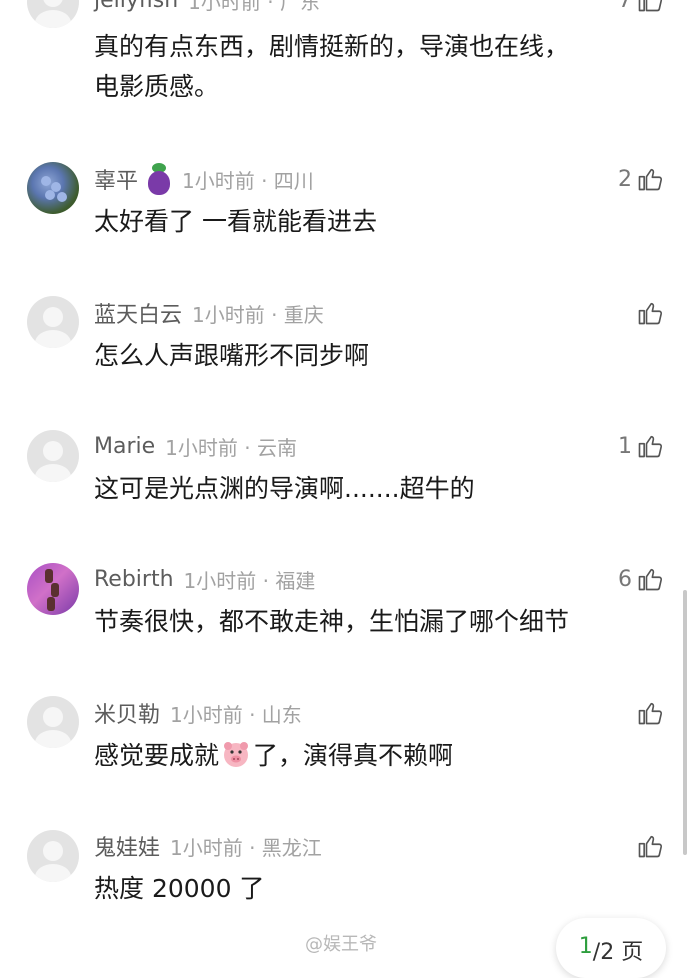 The height and width of the screenshot is (978, 690). What do you see at coordinates (618, 952) in the screenshot?
I see `total-pages: /2 页` at bounding box center [618, 952].